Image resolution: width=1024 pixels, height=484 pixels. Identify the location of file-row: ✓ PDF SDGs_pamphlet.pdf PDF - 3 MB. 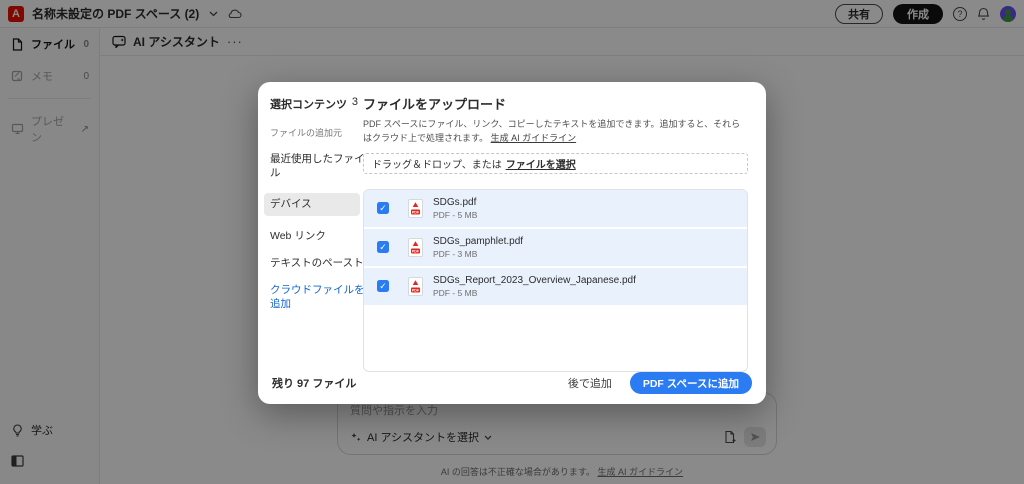
(555, 247).